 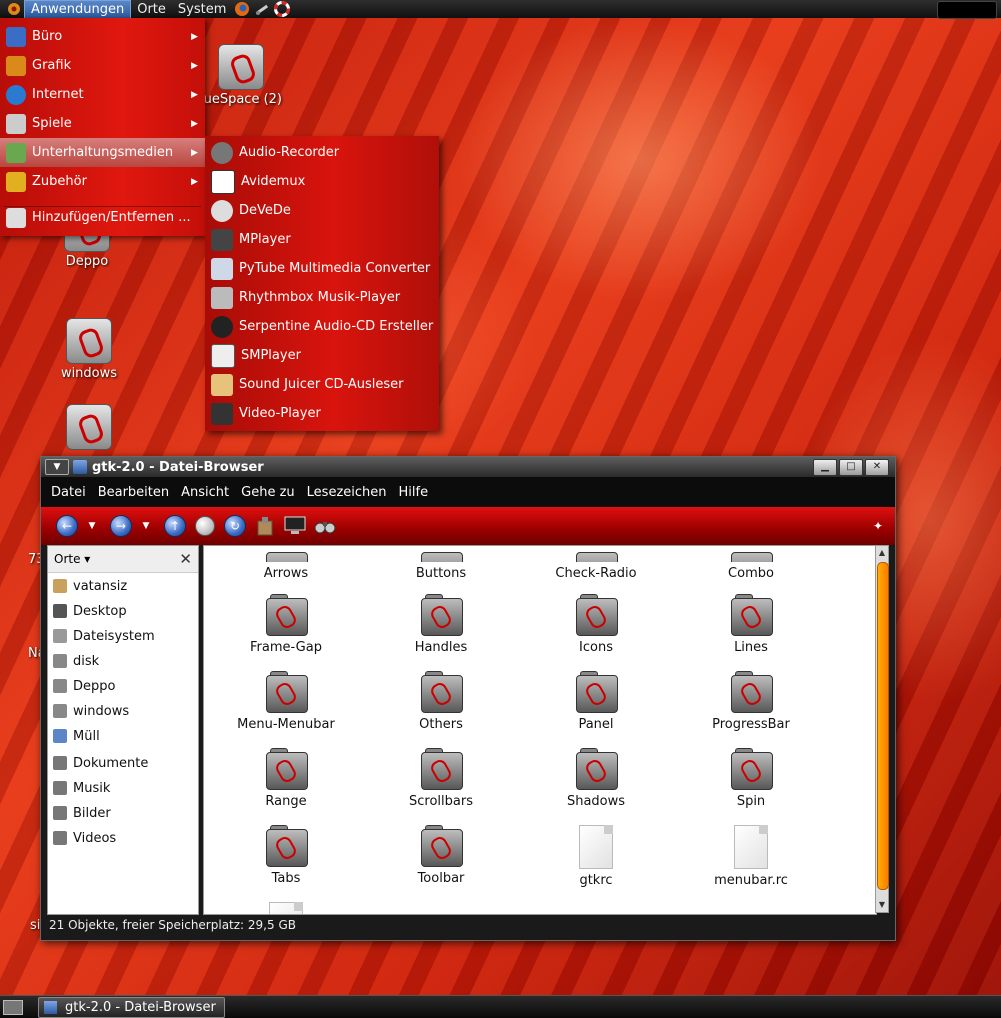 What do you see at coordinates (751, 624) in the screenshot?
I see `folder-item-lines: Lines` at bounding box center [751, 624].